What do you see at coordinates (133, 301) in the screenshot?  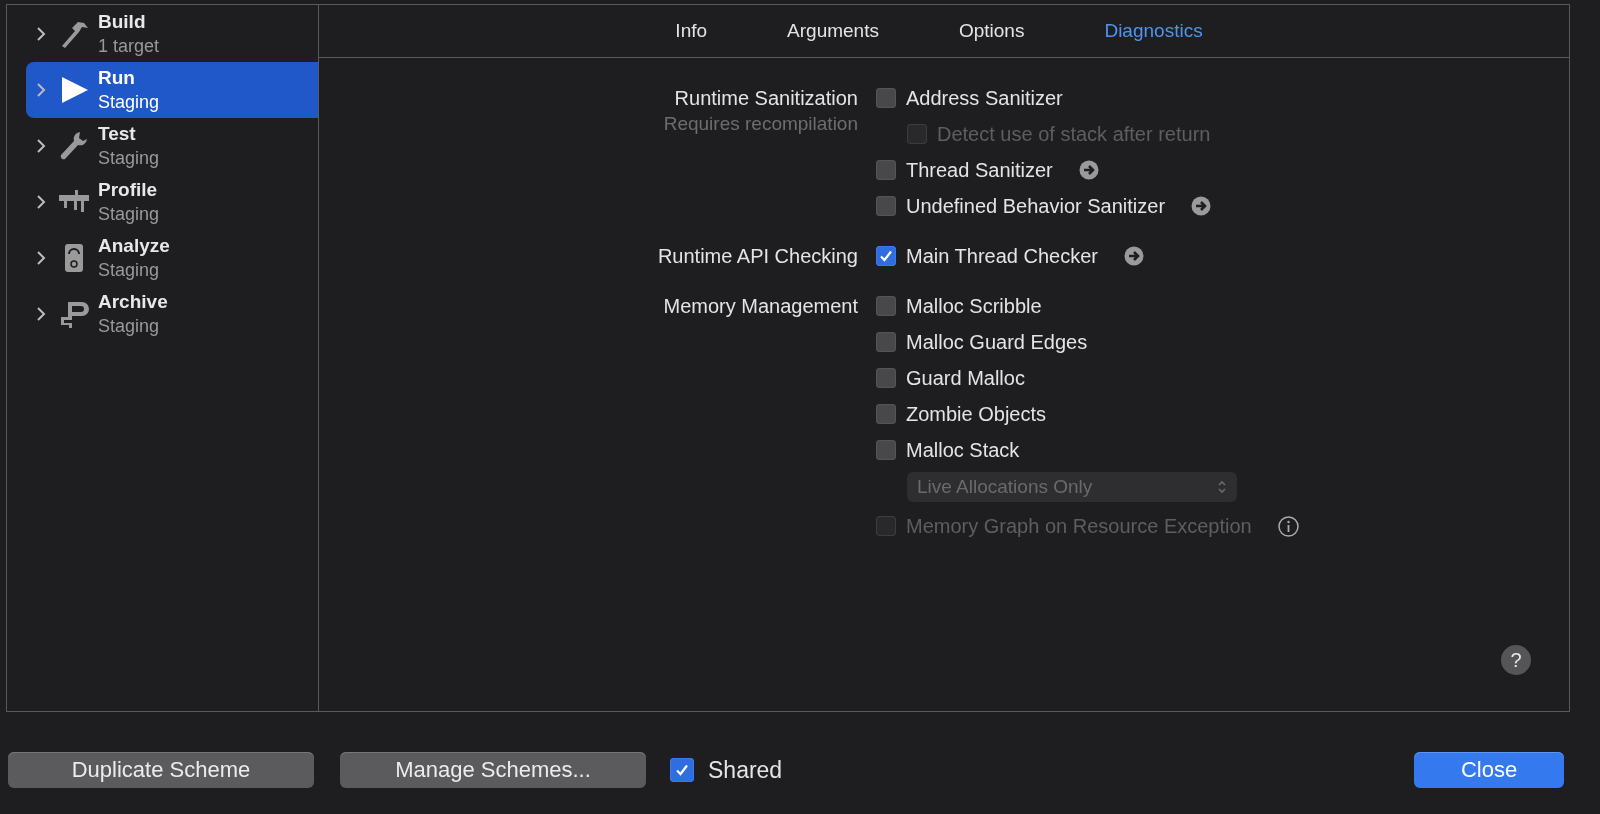 I see `action-title: Archive` at bounding box center [133, 301].